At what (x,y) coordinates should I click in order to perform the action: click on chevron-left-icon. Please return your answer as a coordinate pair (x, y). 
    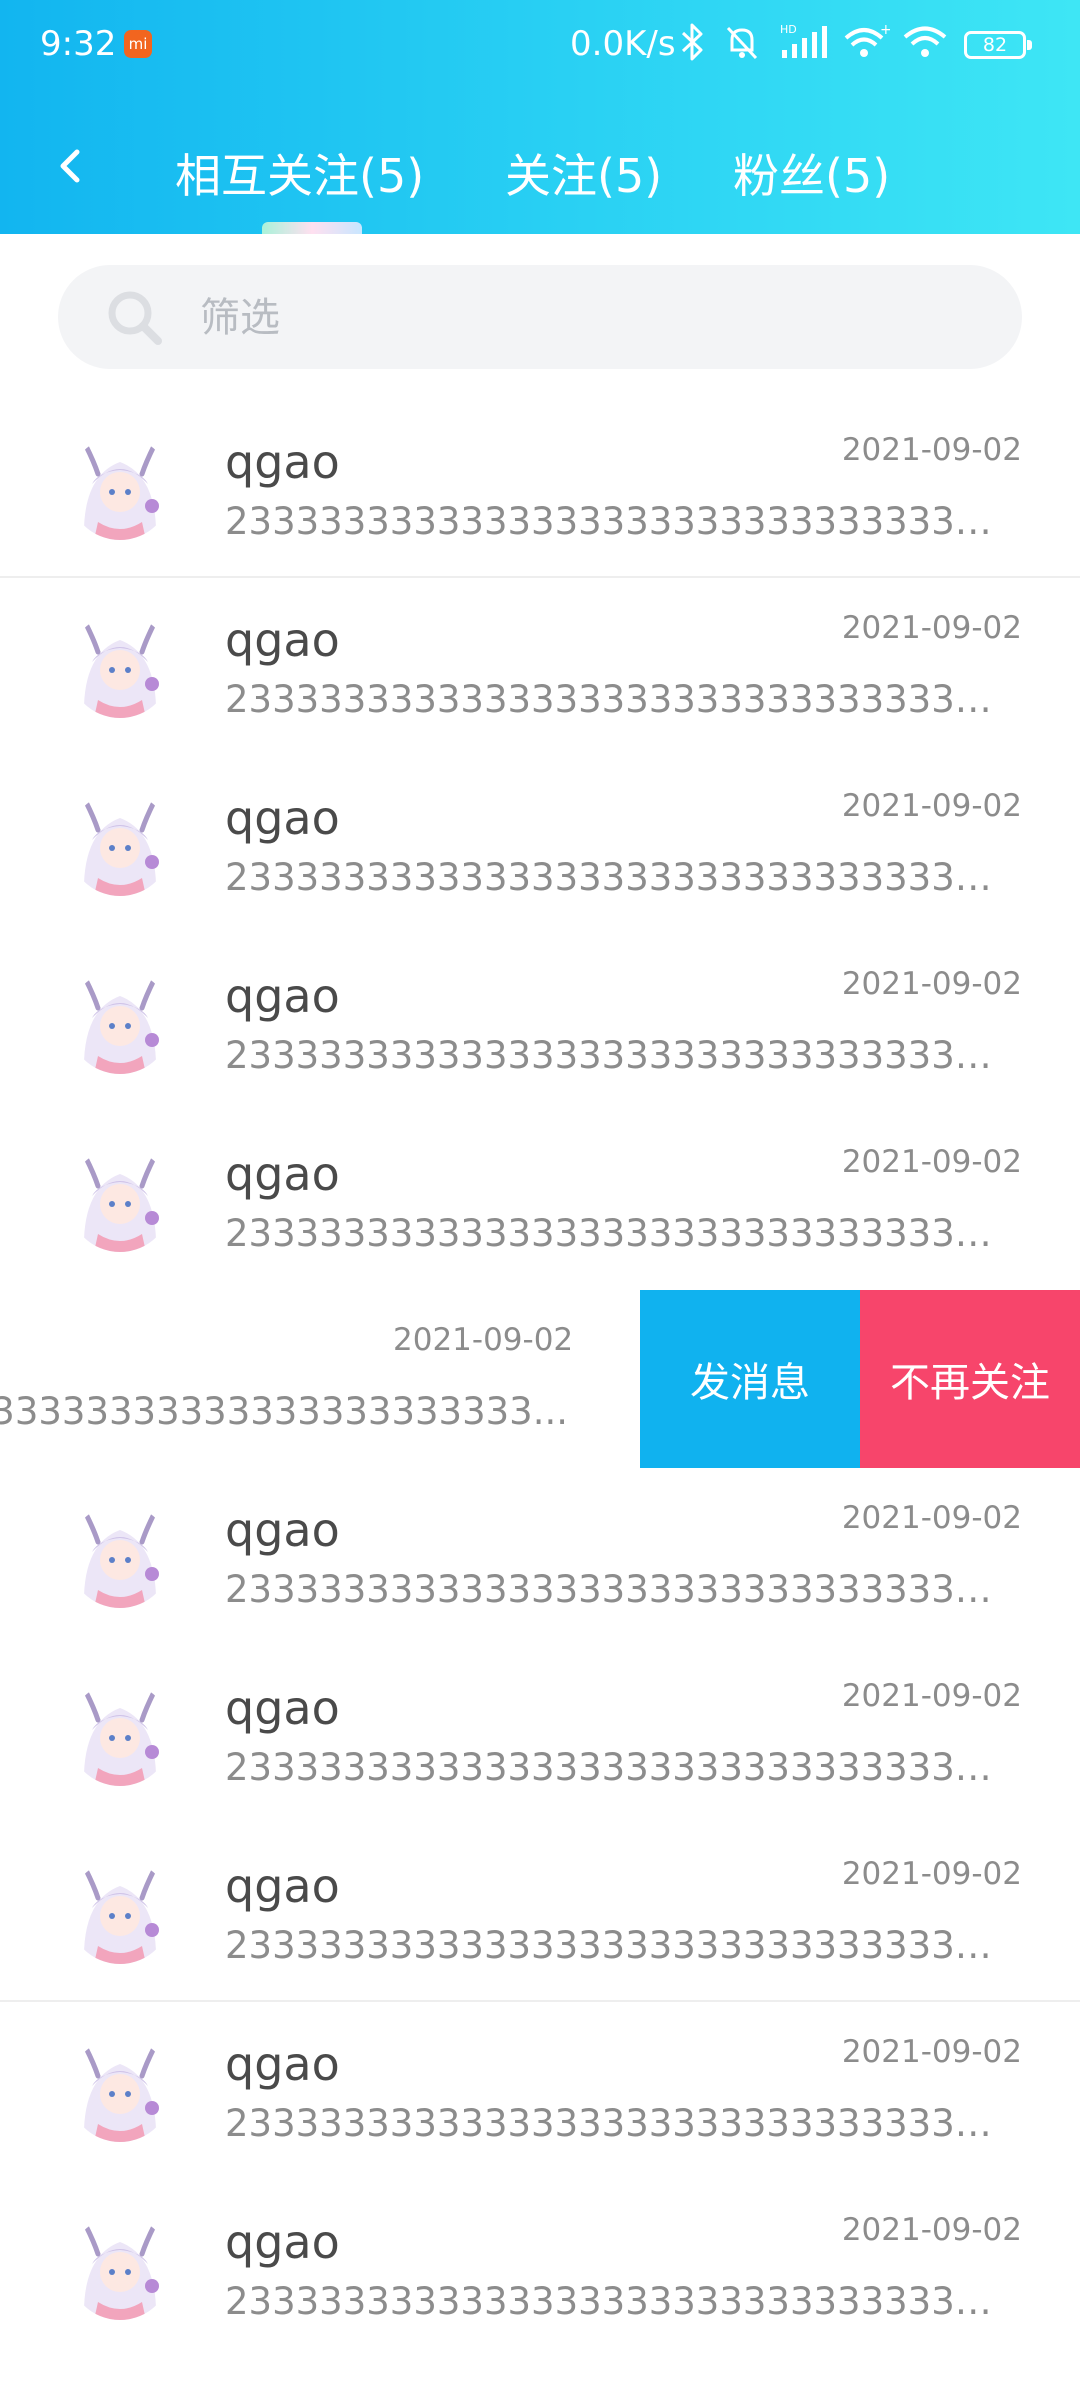
    Looking at the image, I should click on (70, 166).